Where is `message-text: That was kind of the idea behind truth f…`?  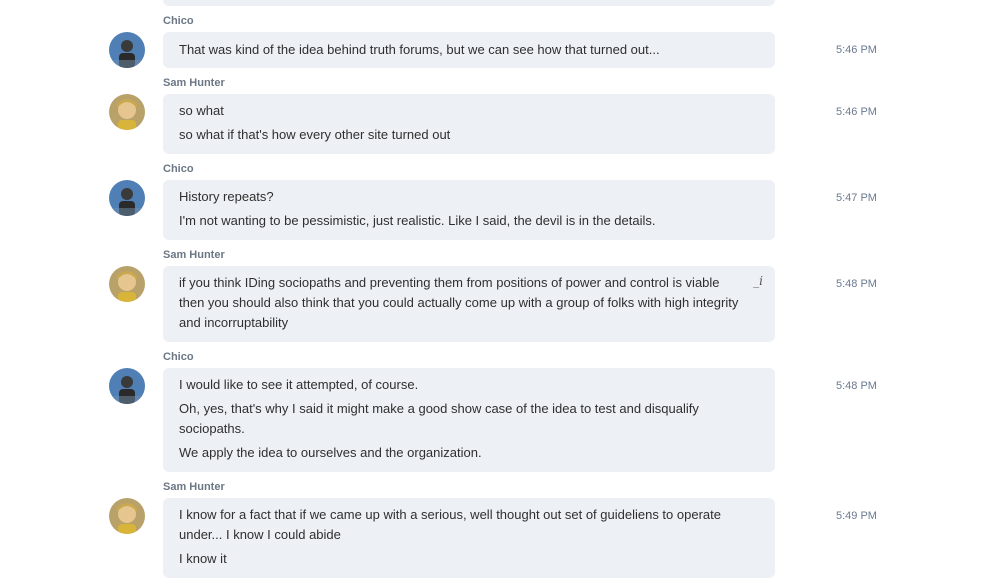
message-text: That was kind of the idea behind truth f… is located at coordinates (419, 49).